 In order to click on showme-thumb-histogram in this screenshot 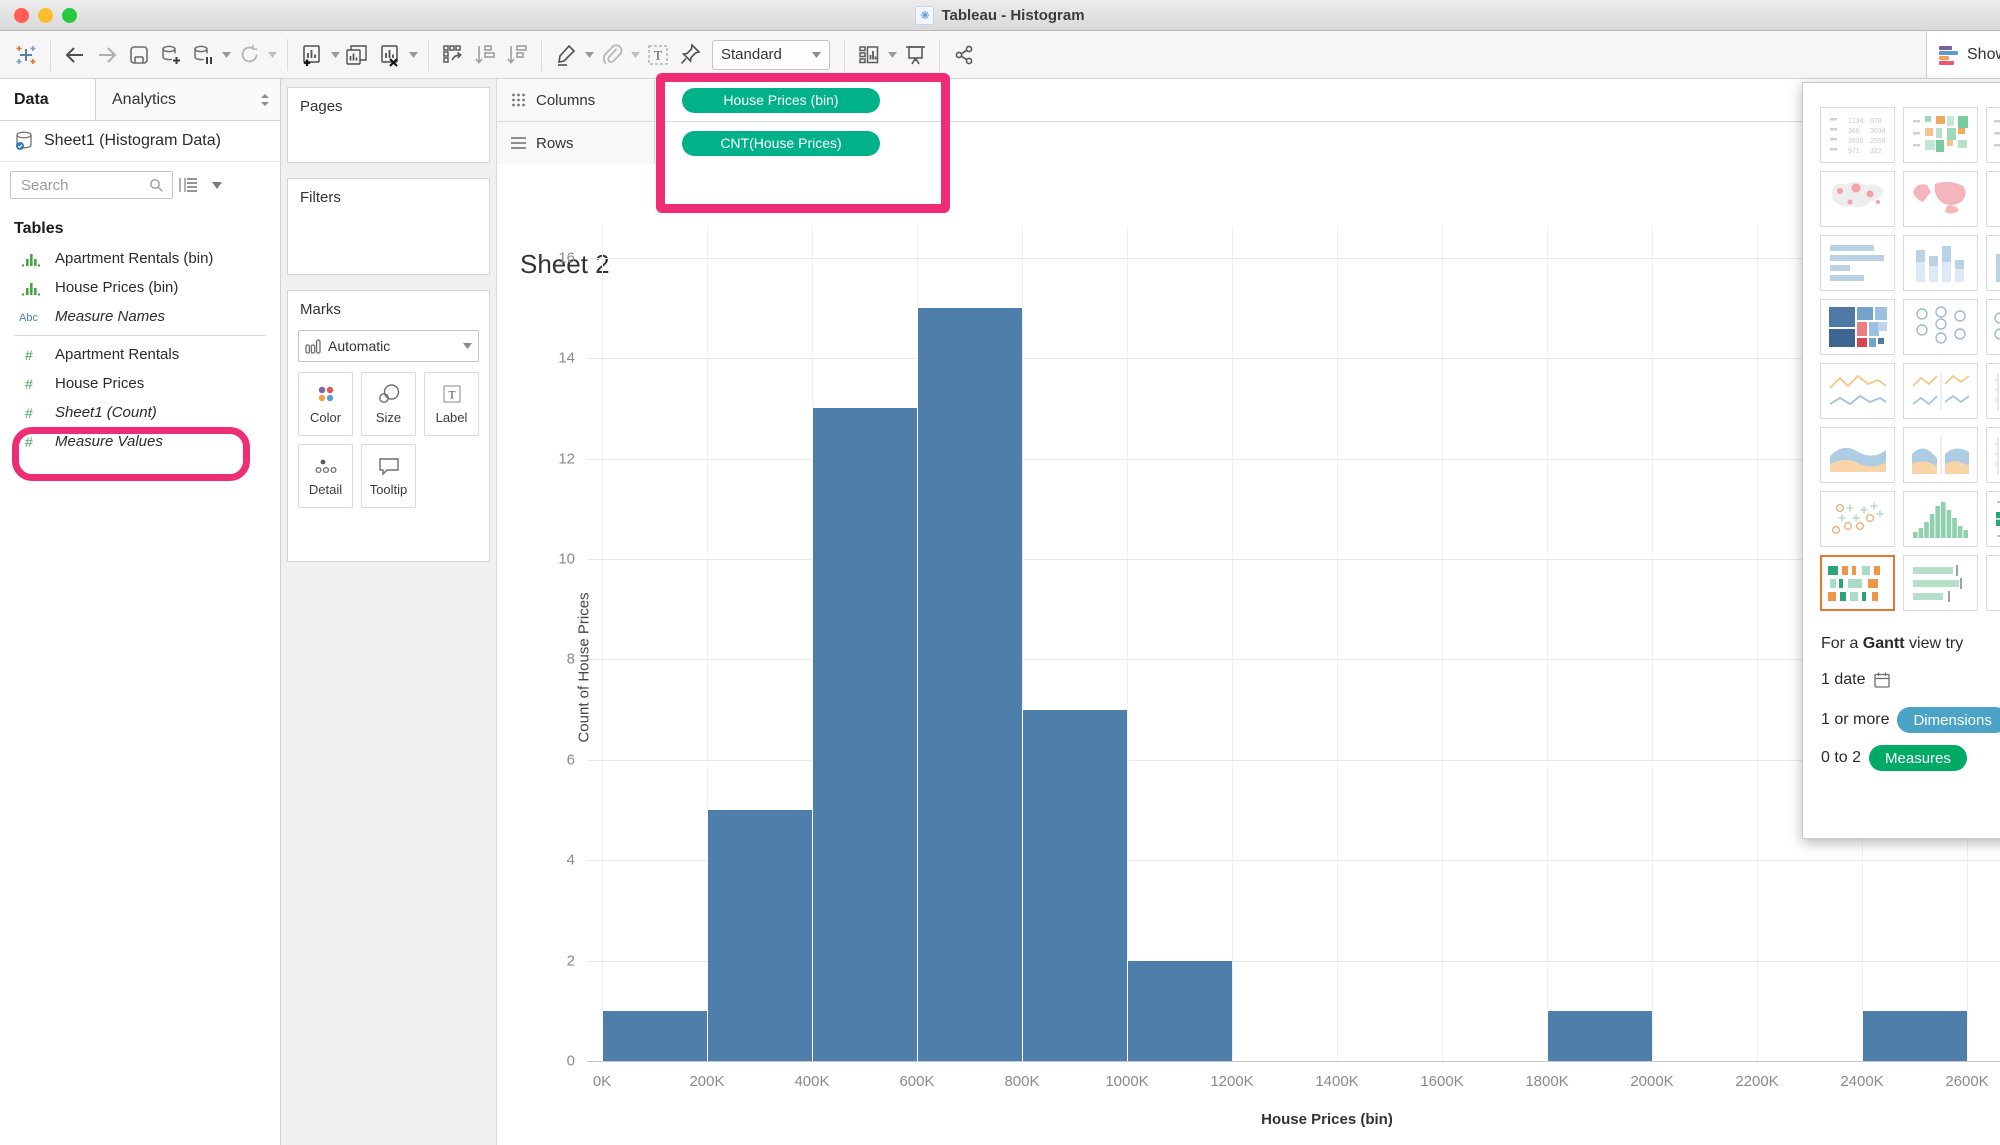, I will do `click(1940, 519)`.